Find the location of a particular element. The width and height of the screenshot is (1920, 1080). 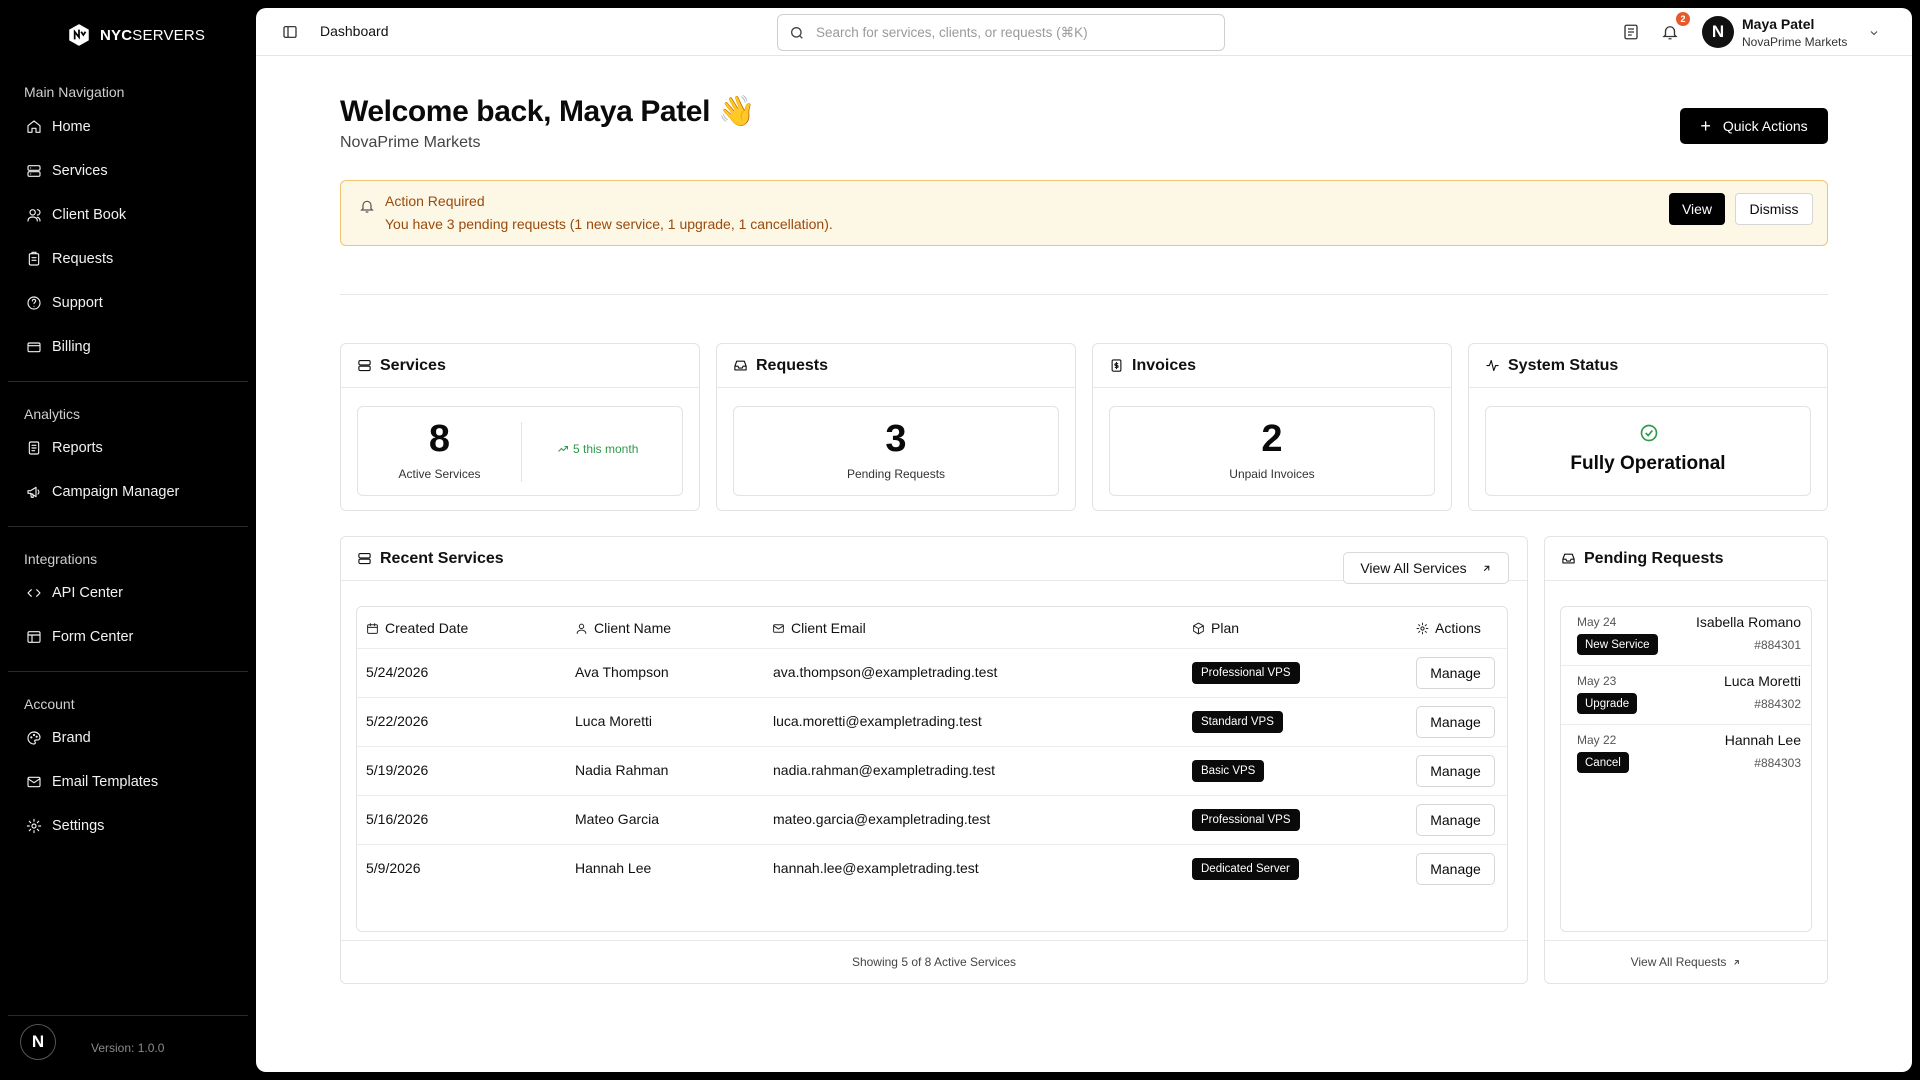

request-type-badge: Cancel is located at coordinates (1603, 762).